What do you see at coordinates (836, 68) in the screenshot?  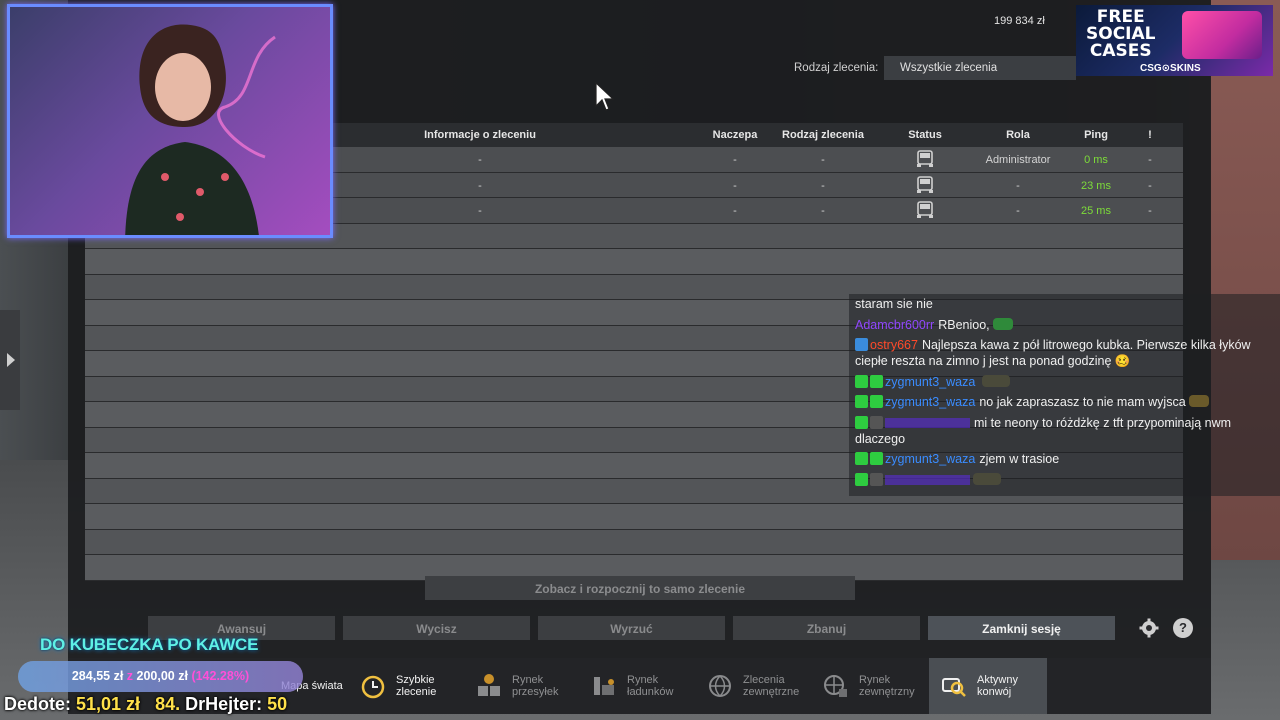 I see `filter-label: Rodzaj zlecenia:` at bounding box center [836, 68].